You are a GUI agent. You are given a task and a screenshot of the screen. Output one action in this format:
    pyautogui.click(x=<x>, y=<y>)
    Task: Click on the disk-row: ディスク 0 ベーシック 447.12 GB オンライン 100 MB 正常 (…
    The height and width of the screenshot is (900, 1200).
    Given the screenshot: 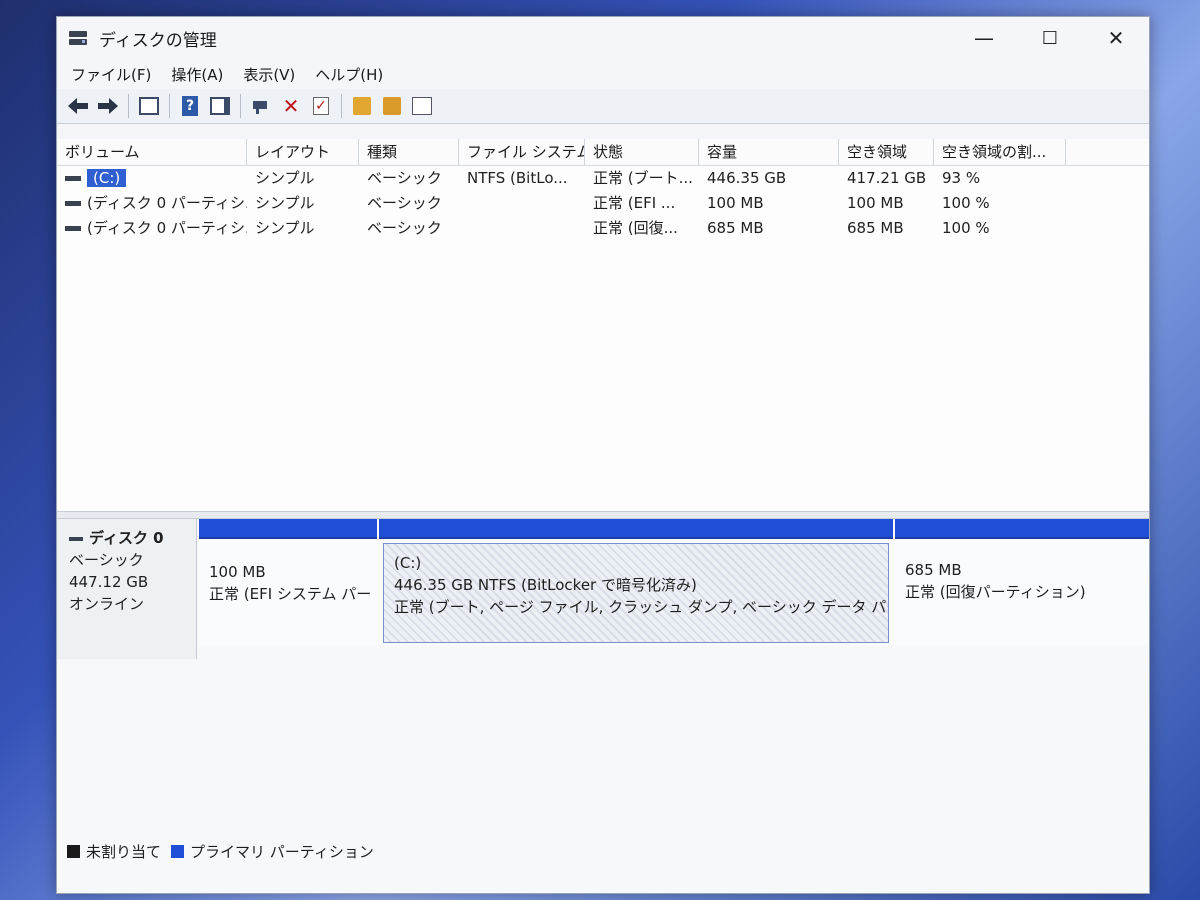 What is the action you would take?
    pyautogui.click(x=603, y=589)
    